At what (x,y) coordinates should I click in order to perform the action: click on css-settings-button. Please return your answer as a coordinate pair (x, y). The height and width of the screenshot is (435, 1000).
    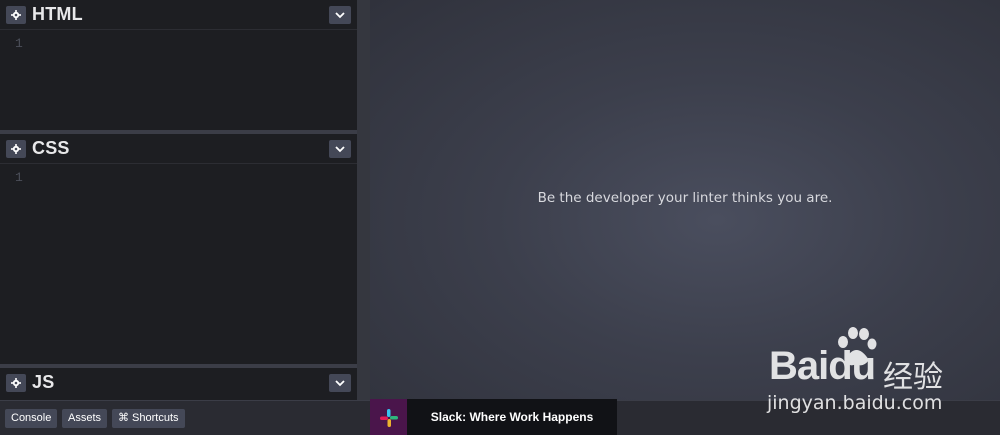
    Looking at the image, I should click on (16, 149).